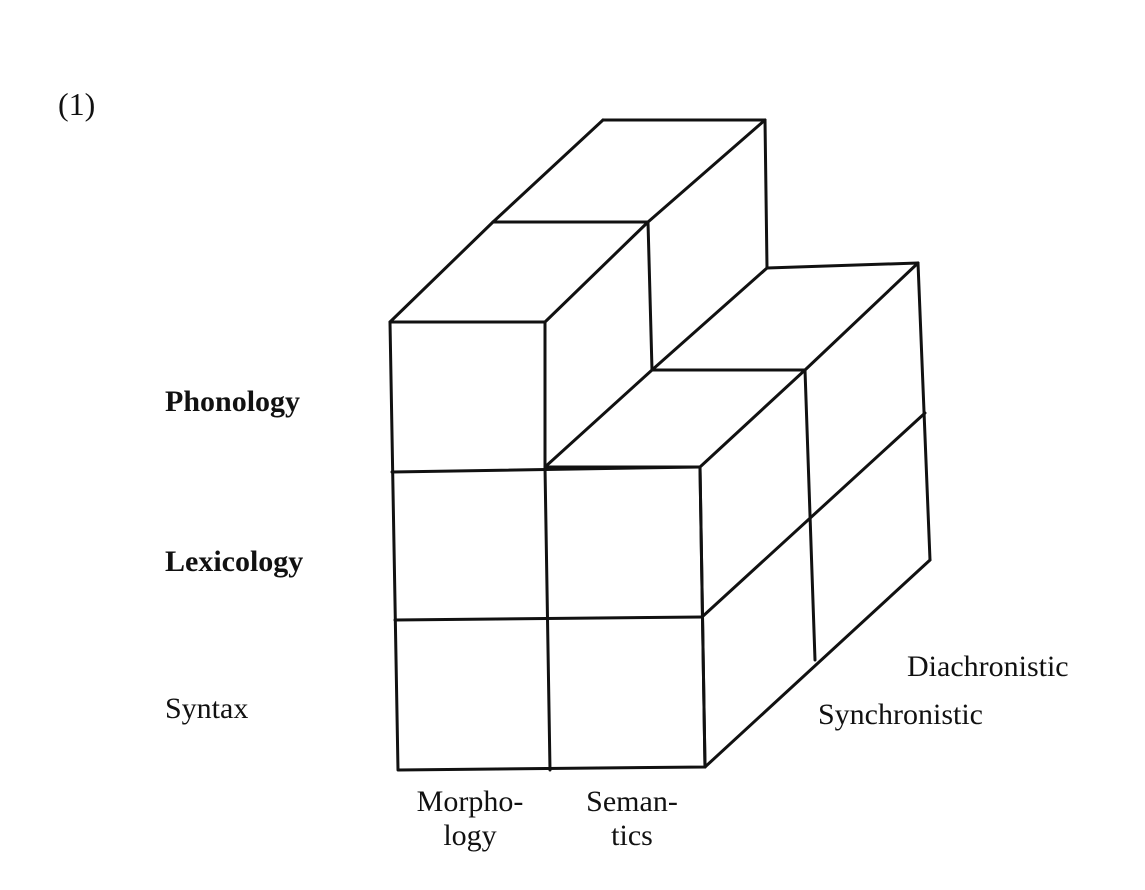 Image resolution: width=1145 pixels, height=890 pixels. I want to click on figure-number: (1), so click(77, 104).